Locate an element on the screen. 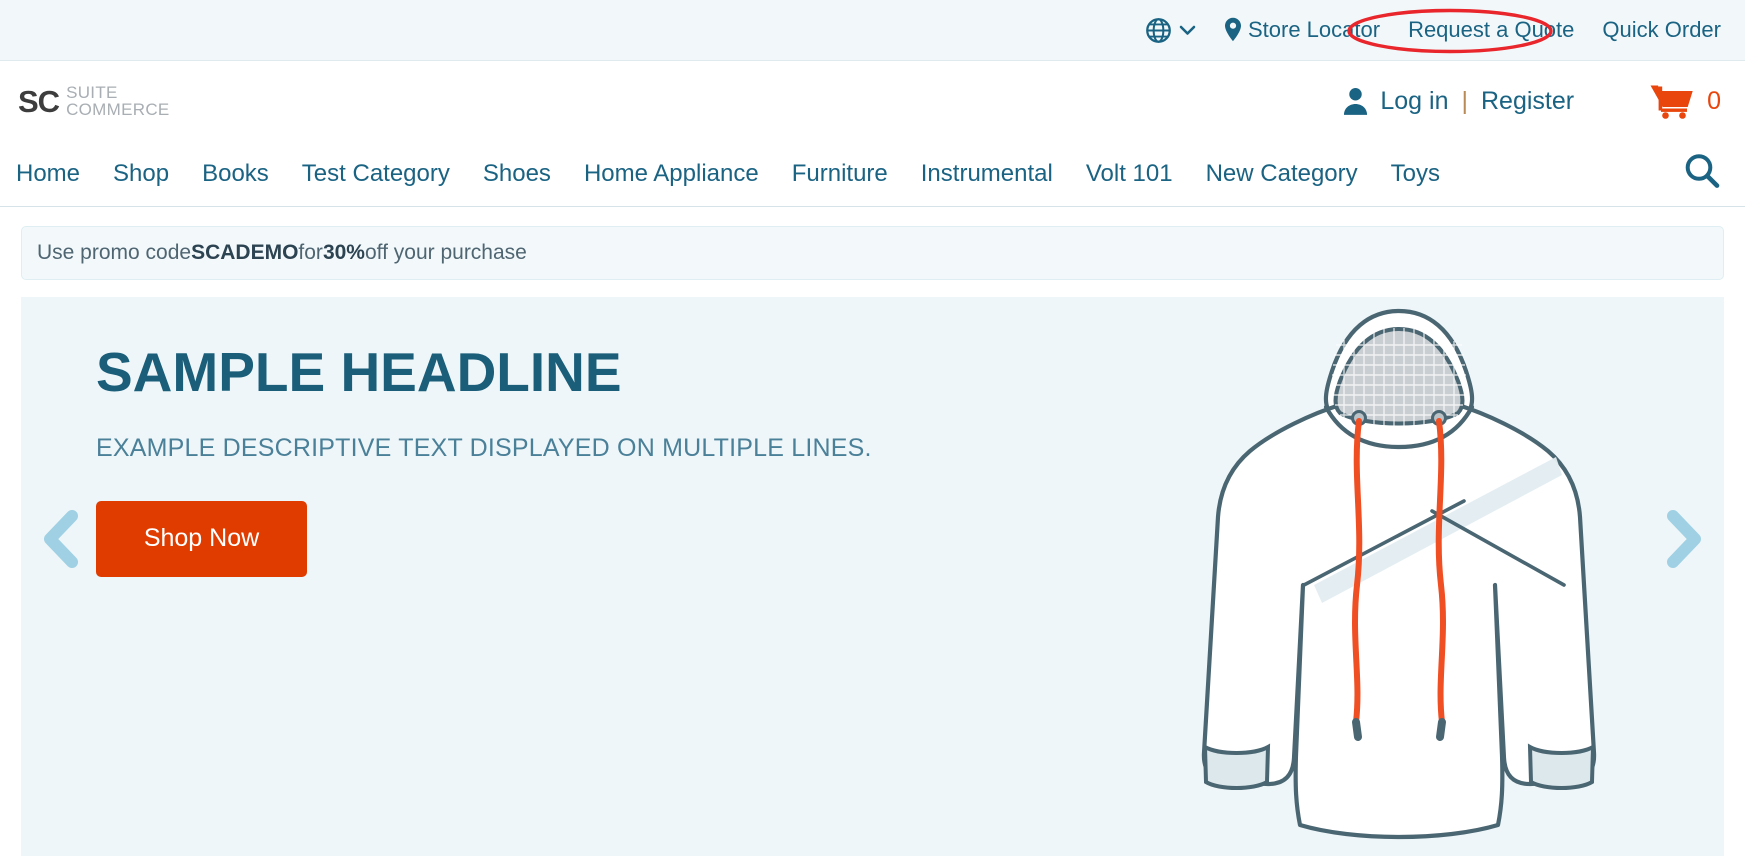  cart-item-count: 0 is located at coordinates (1714, 100).